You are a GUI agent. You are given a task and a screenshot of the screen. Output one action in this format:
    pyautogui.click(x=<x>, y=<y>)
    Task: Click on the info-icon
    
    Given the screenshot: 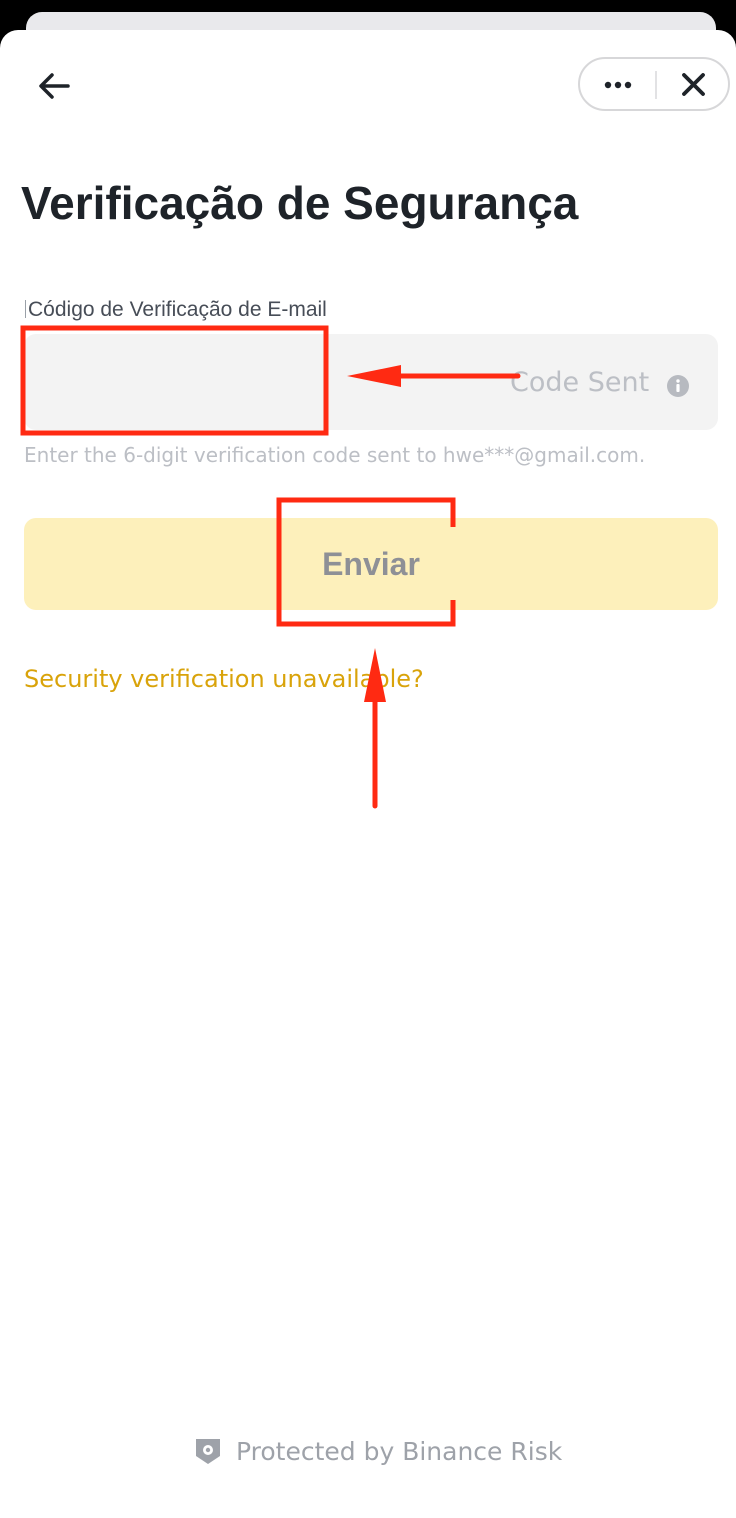 What is the action you would take?
    pyautogui.click(x=678, y=386)
    